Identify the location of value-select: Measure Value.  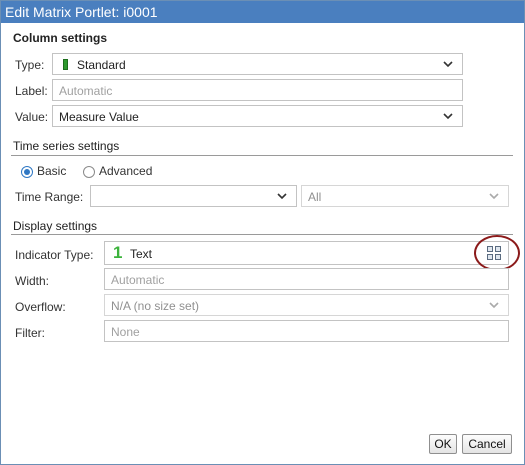
(257, 116).